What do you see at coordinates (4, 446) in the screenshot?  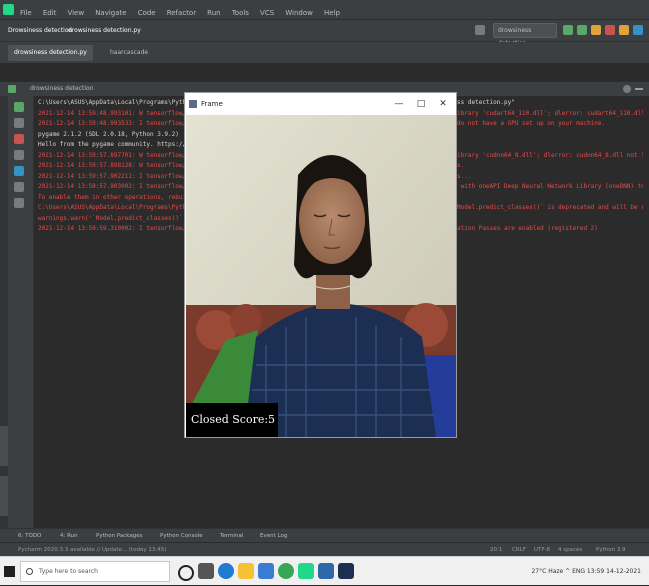 I see `structure-tool-tab` at bounding box center [4, 446].